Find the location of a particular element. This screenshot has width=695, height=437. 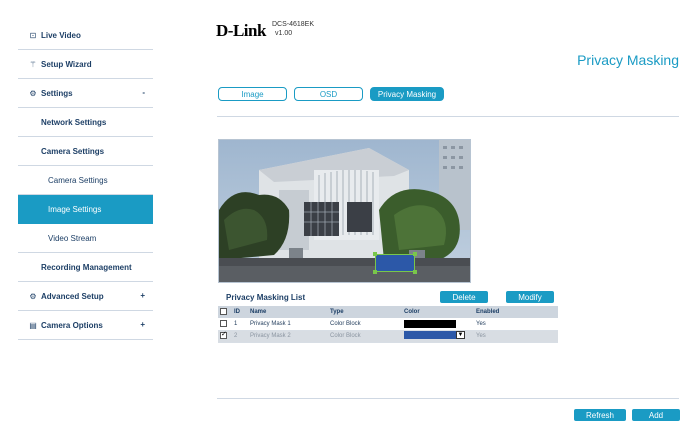

nav-recording-management-label: Recording Management is located at coordinates (86, 267).